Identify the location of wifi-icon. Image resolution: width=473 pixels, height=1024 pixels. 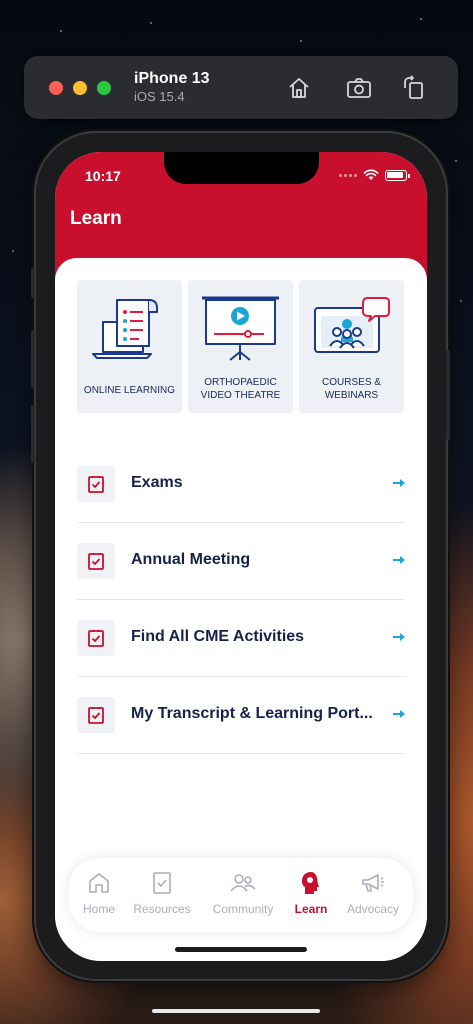
(371, 174).